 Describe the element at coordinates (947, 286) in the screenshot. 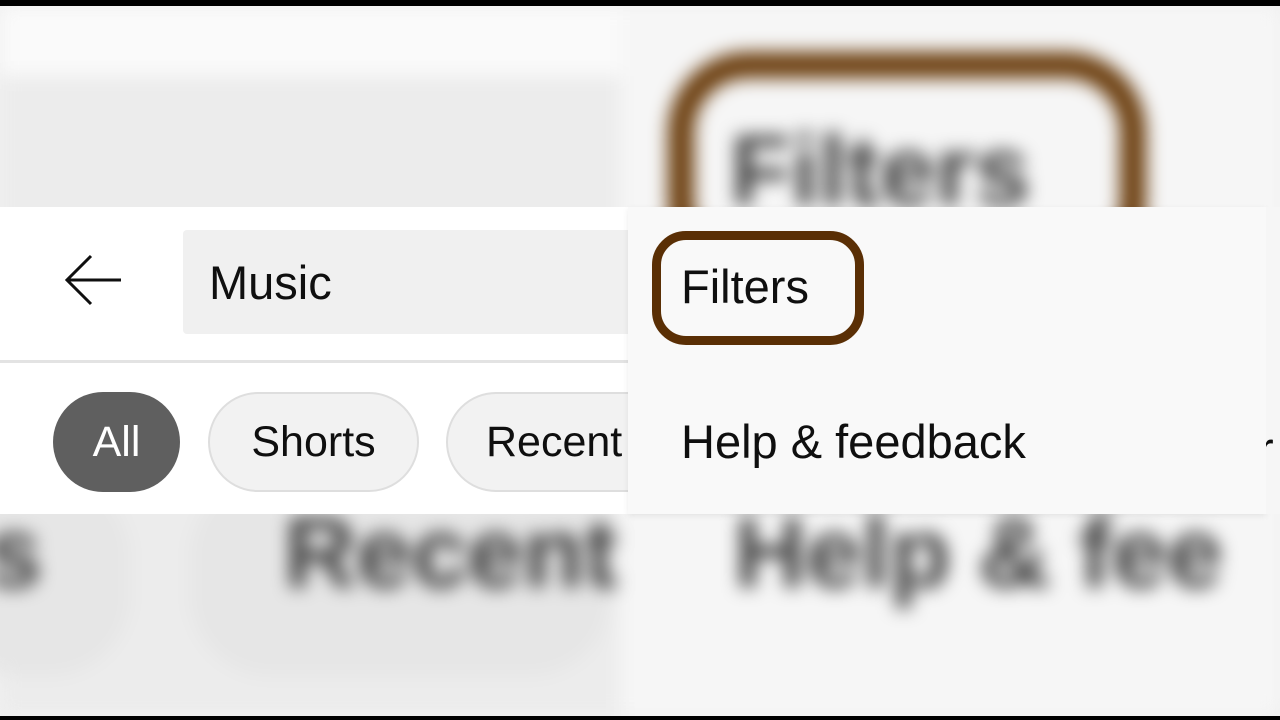

I see `menu-item-filters: Filters` at that location.